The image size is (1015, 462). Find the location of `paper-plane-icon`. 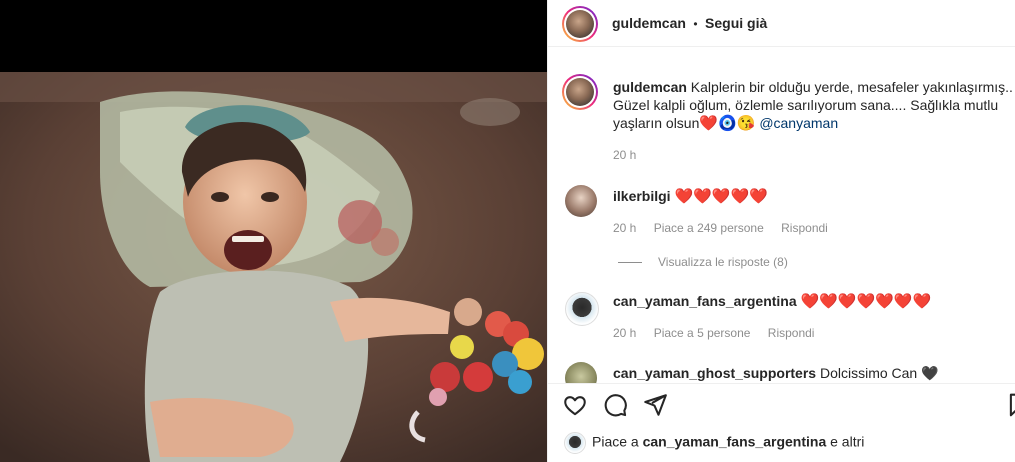

paper-plane-icon is located at coordinates (656, 406).